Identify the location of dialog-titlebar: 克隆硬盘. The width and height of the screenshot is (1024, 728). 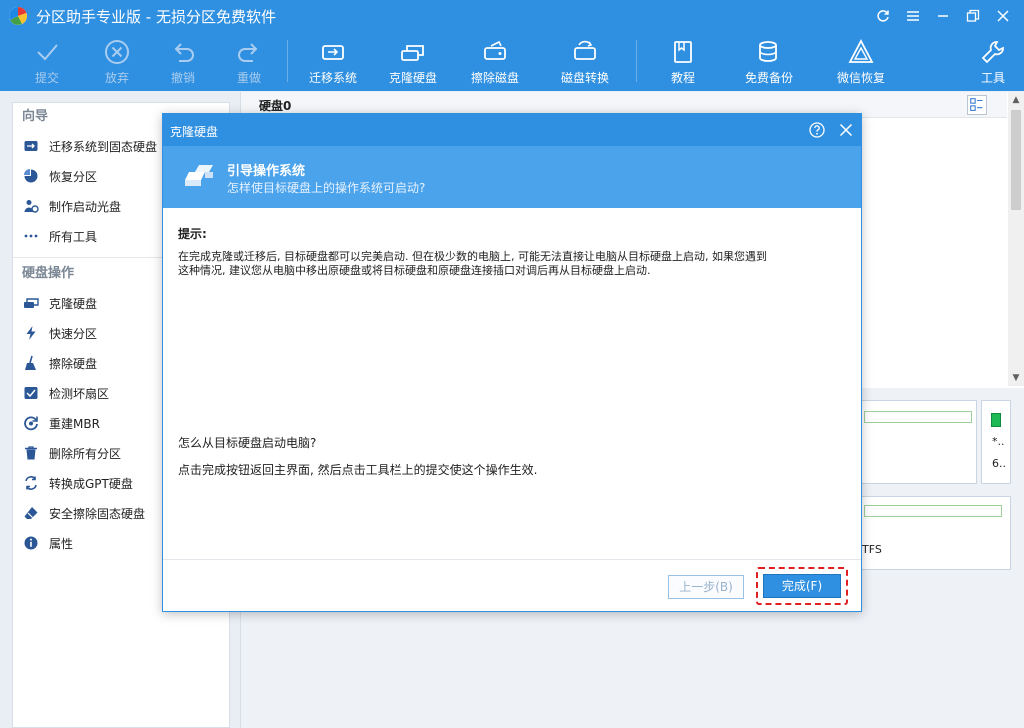
(512, 130).